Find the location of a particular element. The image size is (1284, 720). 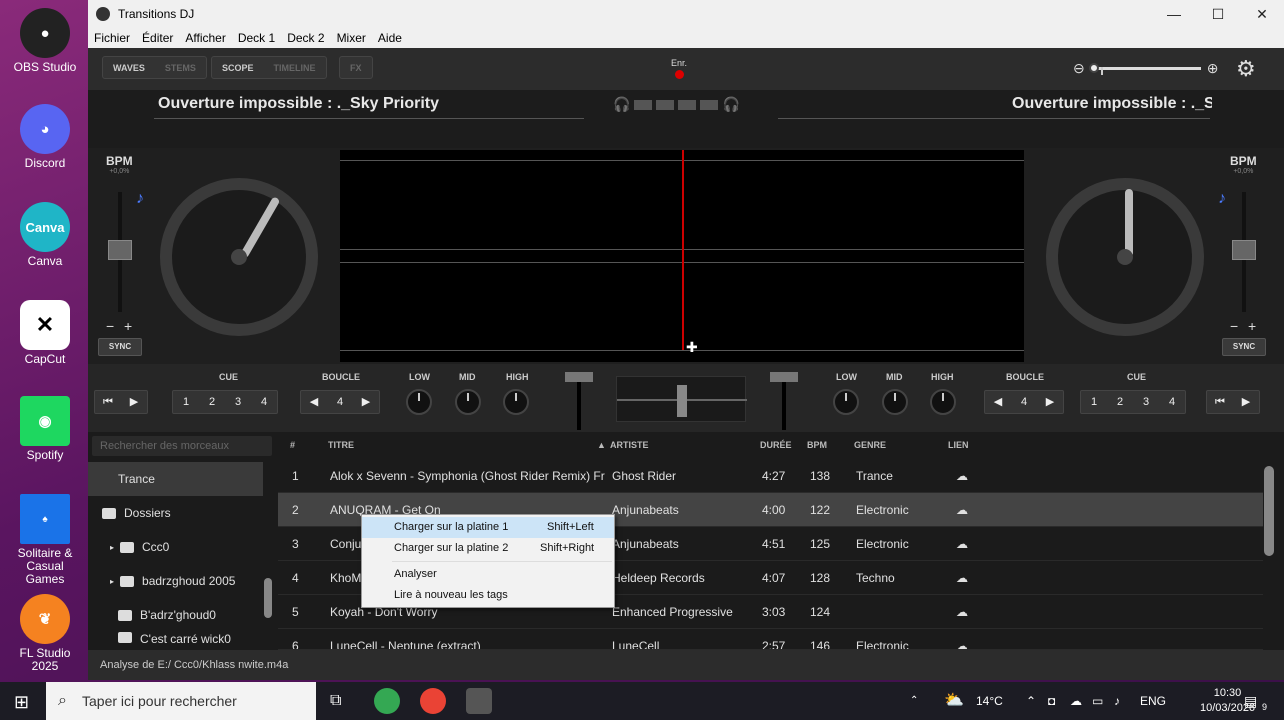

deck-right-pitch-fader is located at coordinates (1244, 252).